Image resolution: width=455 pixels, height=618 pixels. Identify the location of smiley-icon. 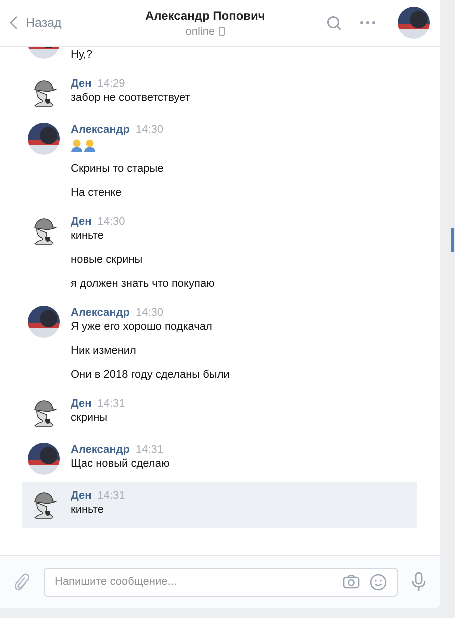
(378, 582).